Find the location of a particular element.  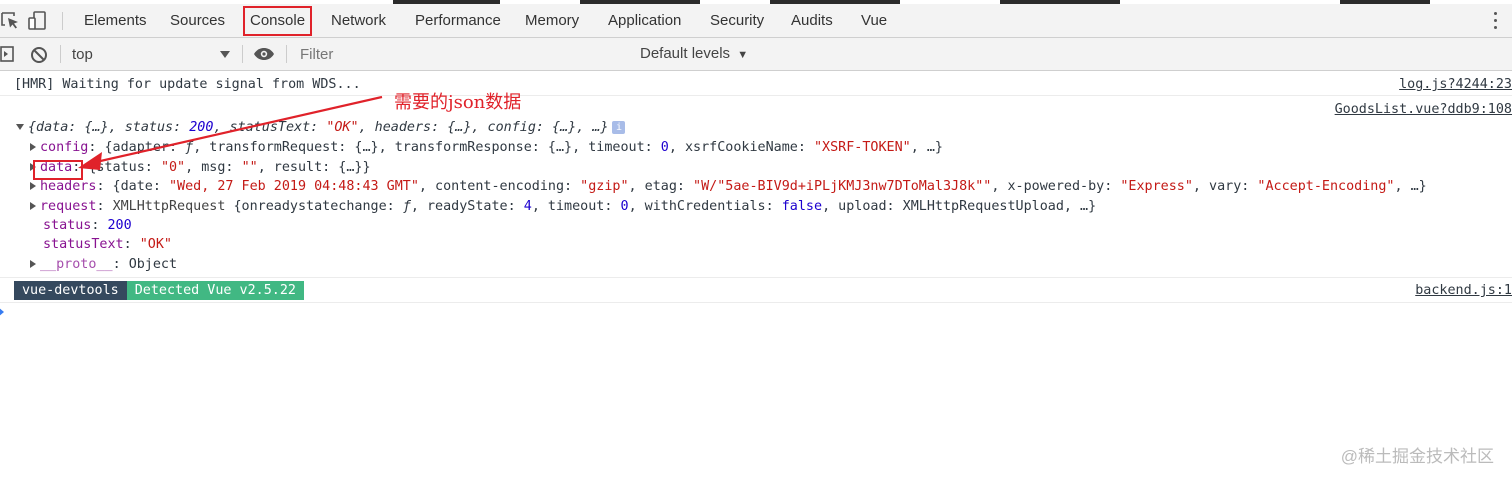

tab-elements: Elements is located at coordinates (115, 21).